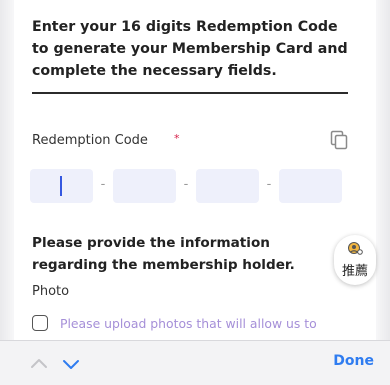  Describe the element at coordinates (353, 361) in the screenshot. I see `done-button: Done` at that location.